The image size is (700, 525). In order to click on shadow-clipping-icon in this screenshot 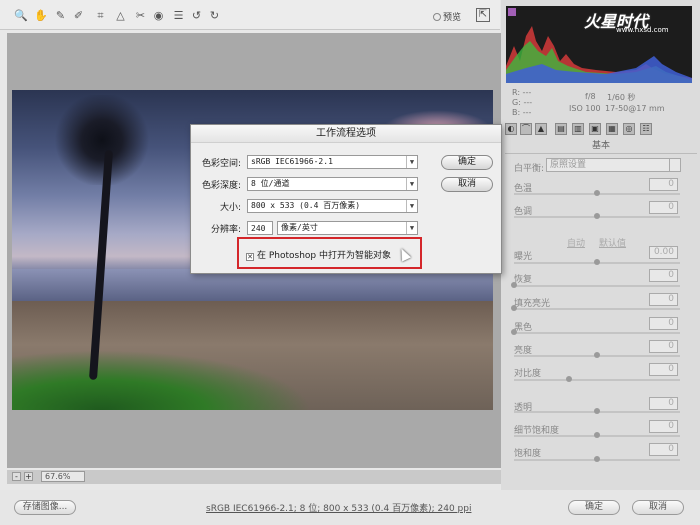, I will do `click(512, 12)`.